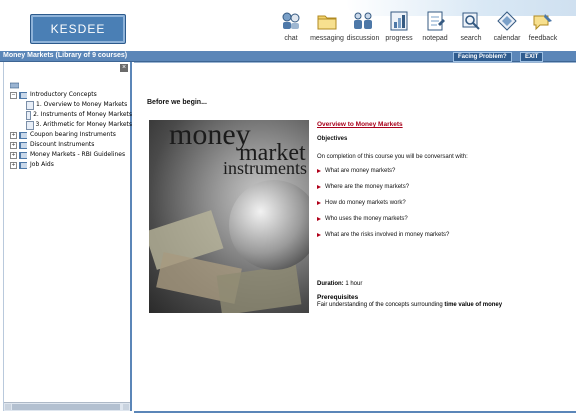 The width and height of the screenshot is (576, 413). Describe the element at coordinates (269, 225) in the screenshot. I see `globe-graphic` at that location.